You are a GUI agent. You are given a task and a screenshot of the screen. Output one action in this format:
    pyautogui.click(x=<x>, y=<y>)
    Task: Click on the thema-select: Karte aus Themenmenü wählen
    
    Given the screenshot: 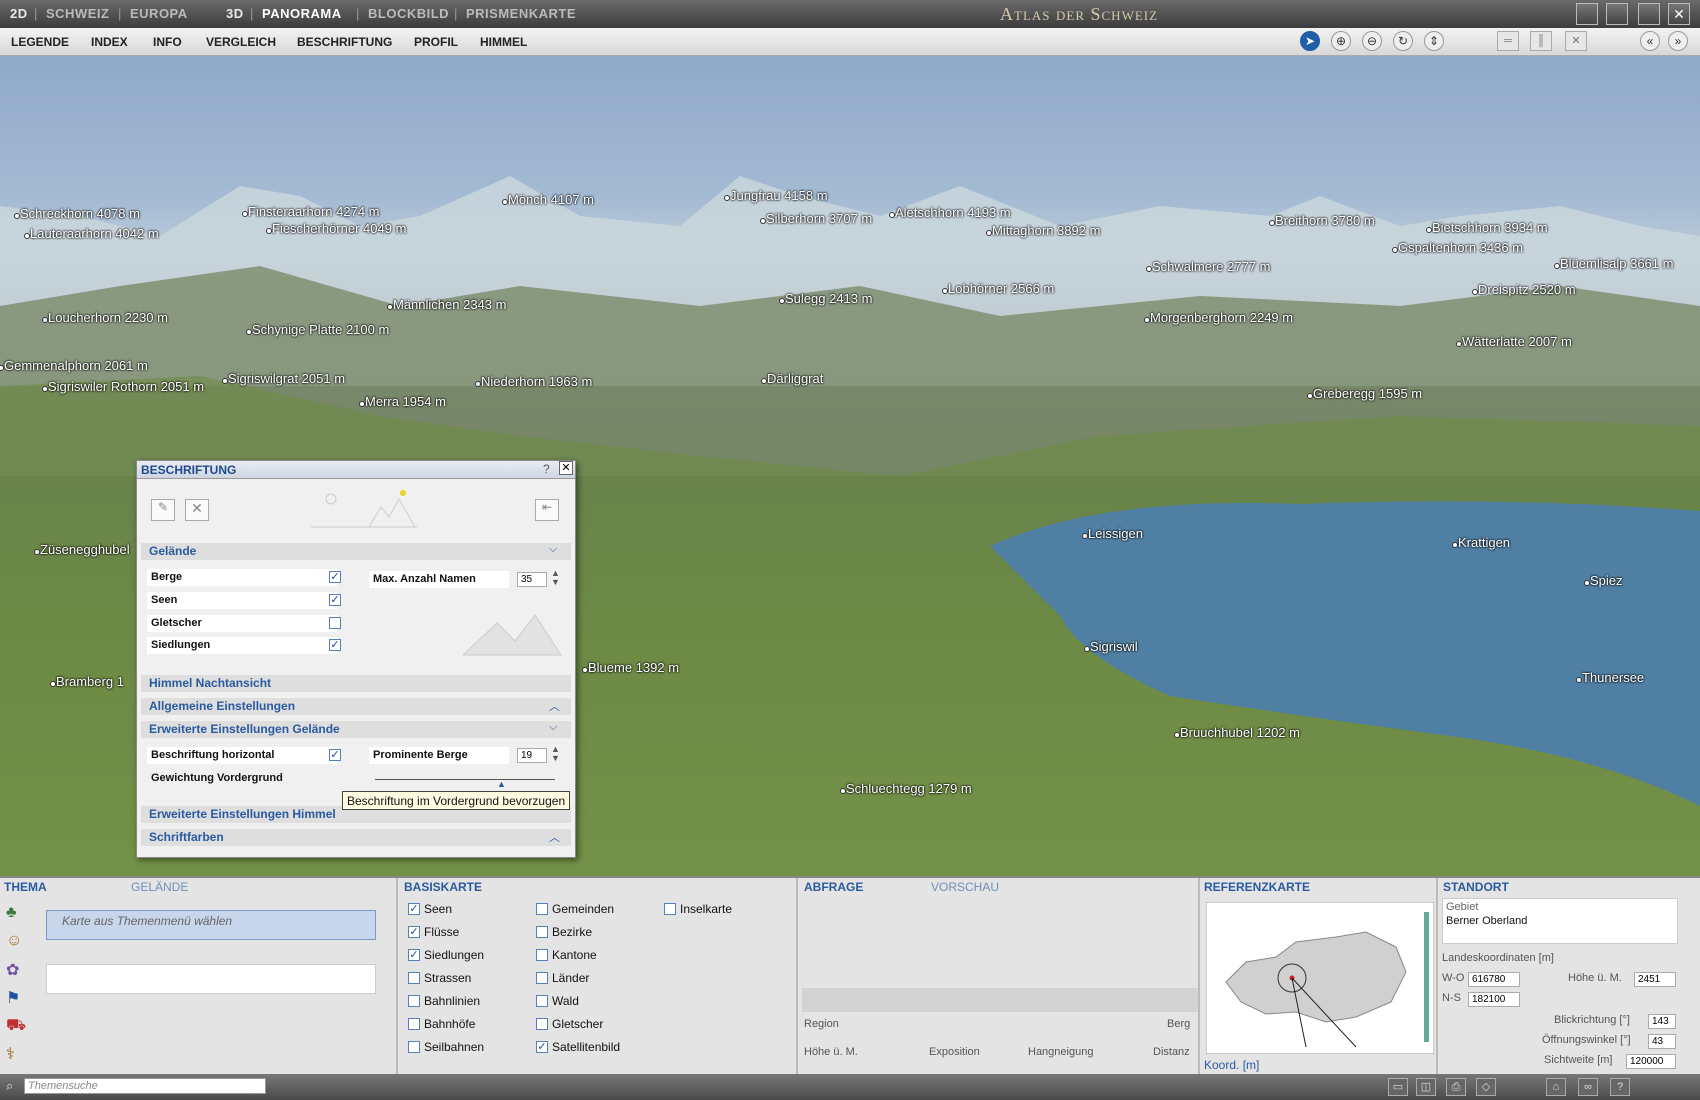 What is the action you would take?
    pyautogui.click(x=211, y=925)
    